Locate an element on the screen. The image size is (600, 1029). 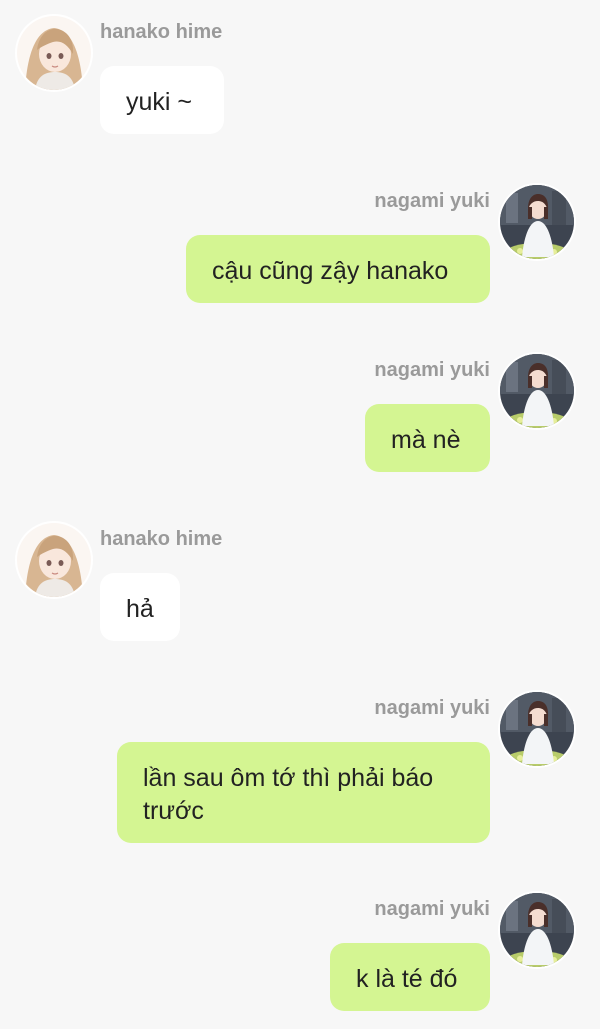
message-bubble: cậu cũng zậy hanako is located at coordinates (338, 269).